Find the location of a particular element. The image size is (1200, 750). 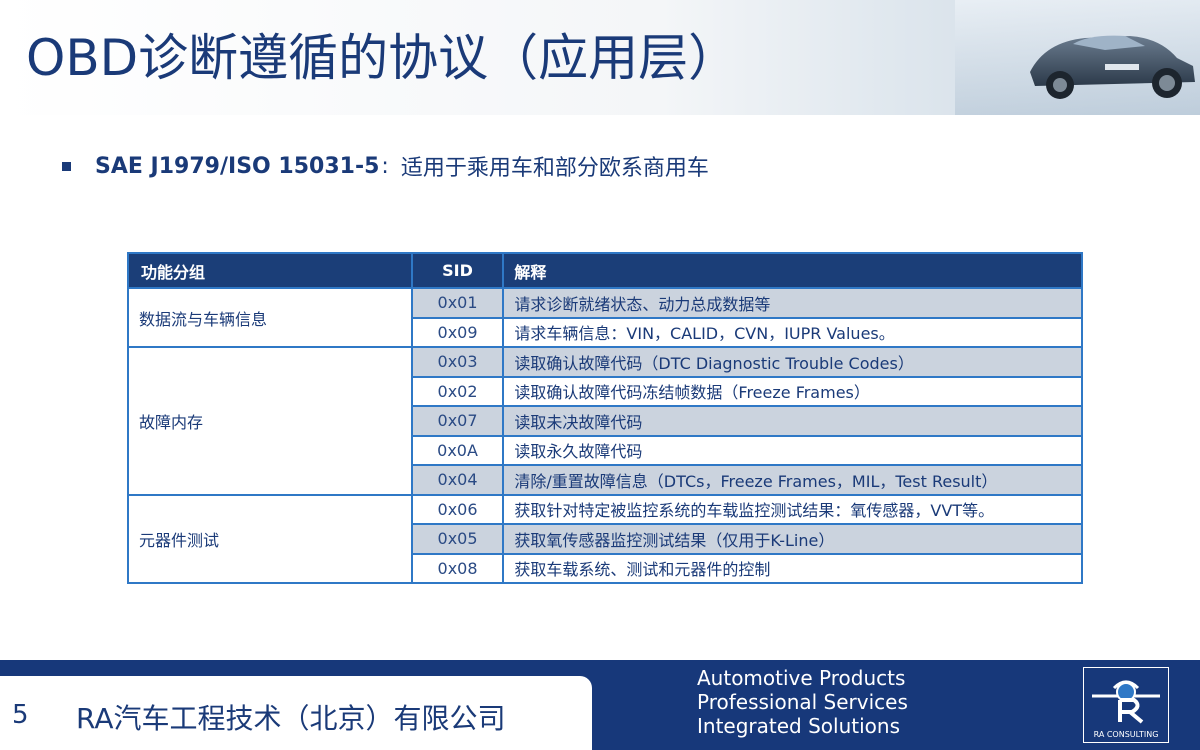

desc-cell: 请求诊断就绪状态、动力总成数据等 is located at coordinates (792, 303).